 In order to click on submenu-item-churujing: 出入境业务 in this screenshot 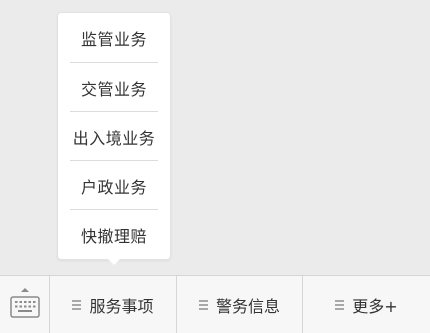, I will do `click(114, 136)`.